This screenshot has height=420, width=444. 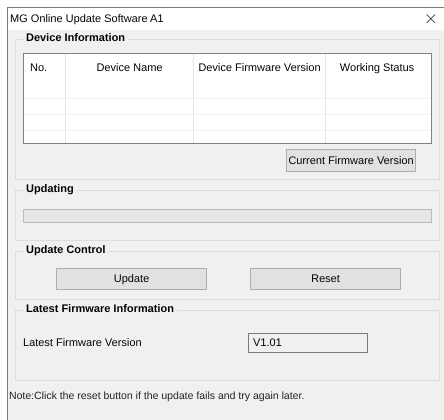 I want to click on current-firmware-button: Current Firmware Version, so click(x=351, y=160).